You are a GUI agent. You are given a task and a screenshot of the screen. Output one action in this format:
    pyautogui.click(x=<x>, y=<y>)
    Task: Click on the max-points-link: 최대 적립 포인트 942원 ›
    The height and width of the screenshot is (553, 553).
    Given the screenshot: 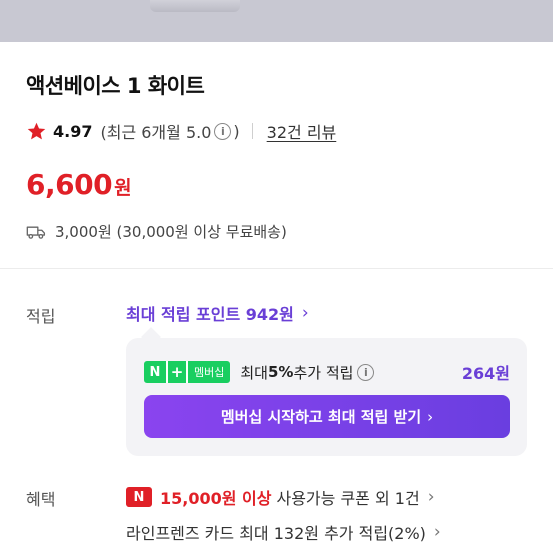 What is the action you would take?
    pyautogui.click(x=217, y=313)
    